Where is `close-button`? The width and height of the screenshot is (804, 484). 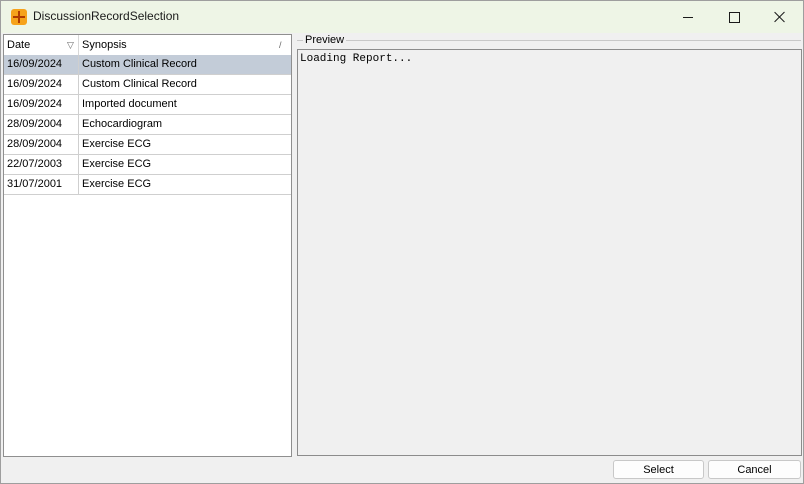
close-button is located at coordinates (780, 17).